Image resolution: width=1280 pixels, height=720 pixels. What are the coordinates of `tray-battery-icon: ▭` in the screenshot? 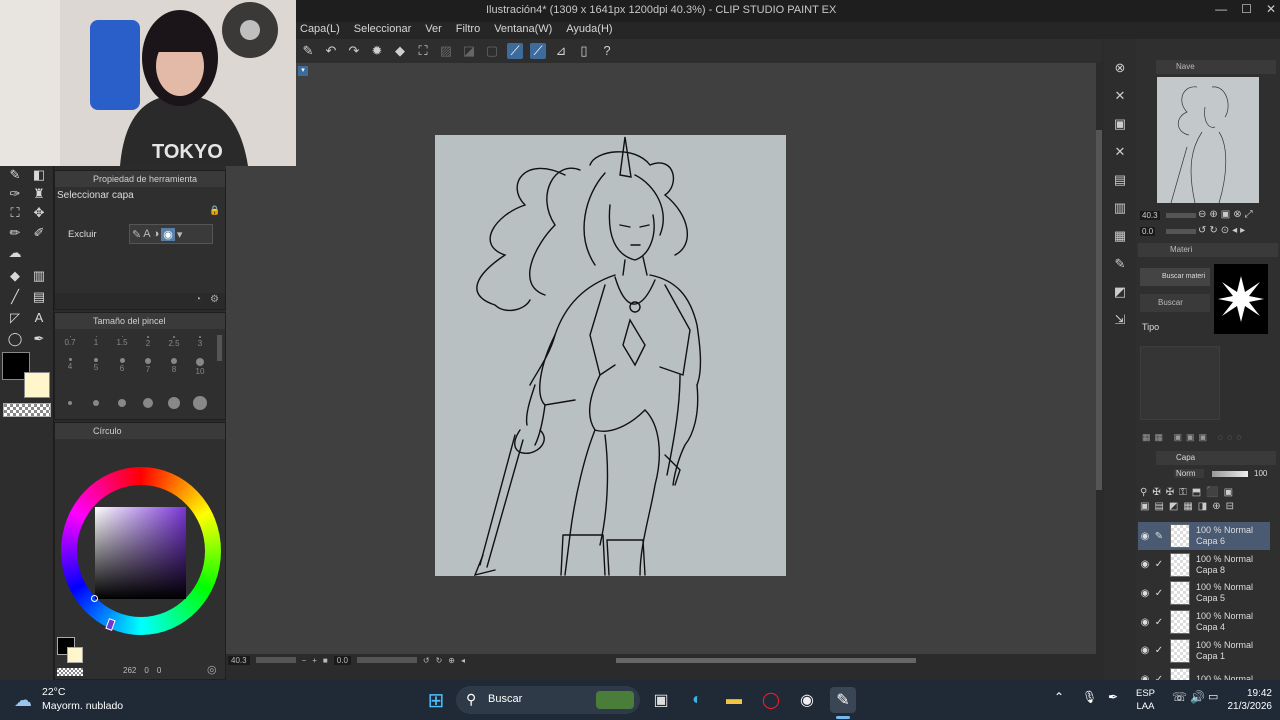 It's located at (1213, 696).